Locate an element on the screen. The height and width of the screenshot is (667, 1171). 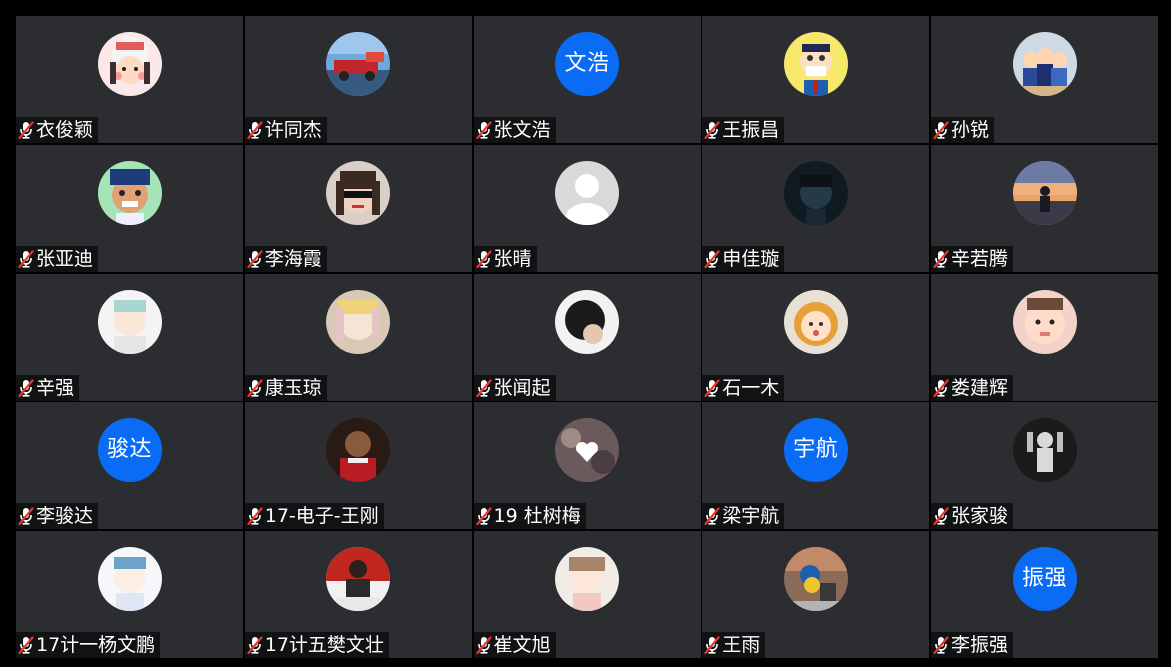
nameplate: 康玉琼 is located at coordinates (285, 387).